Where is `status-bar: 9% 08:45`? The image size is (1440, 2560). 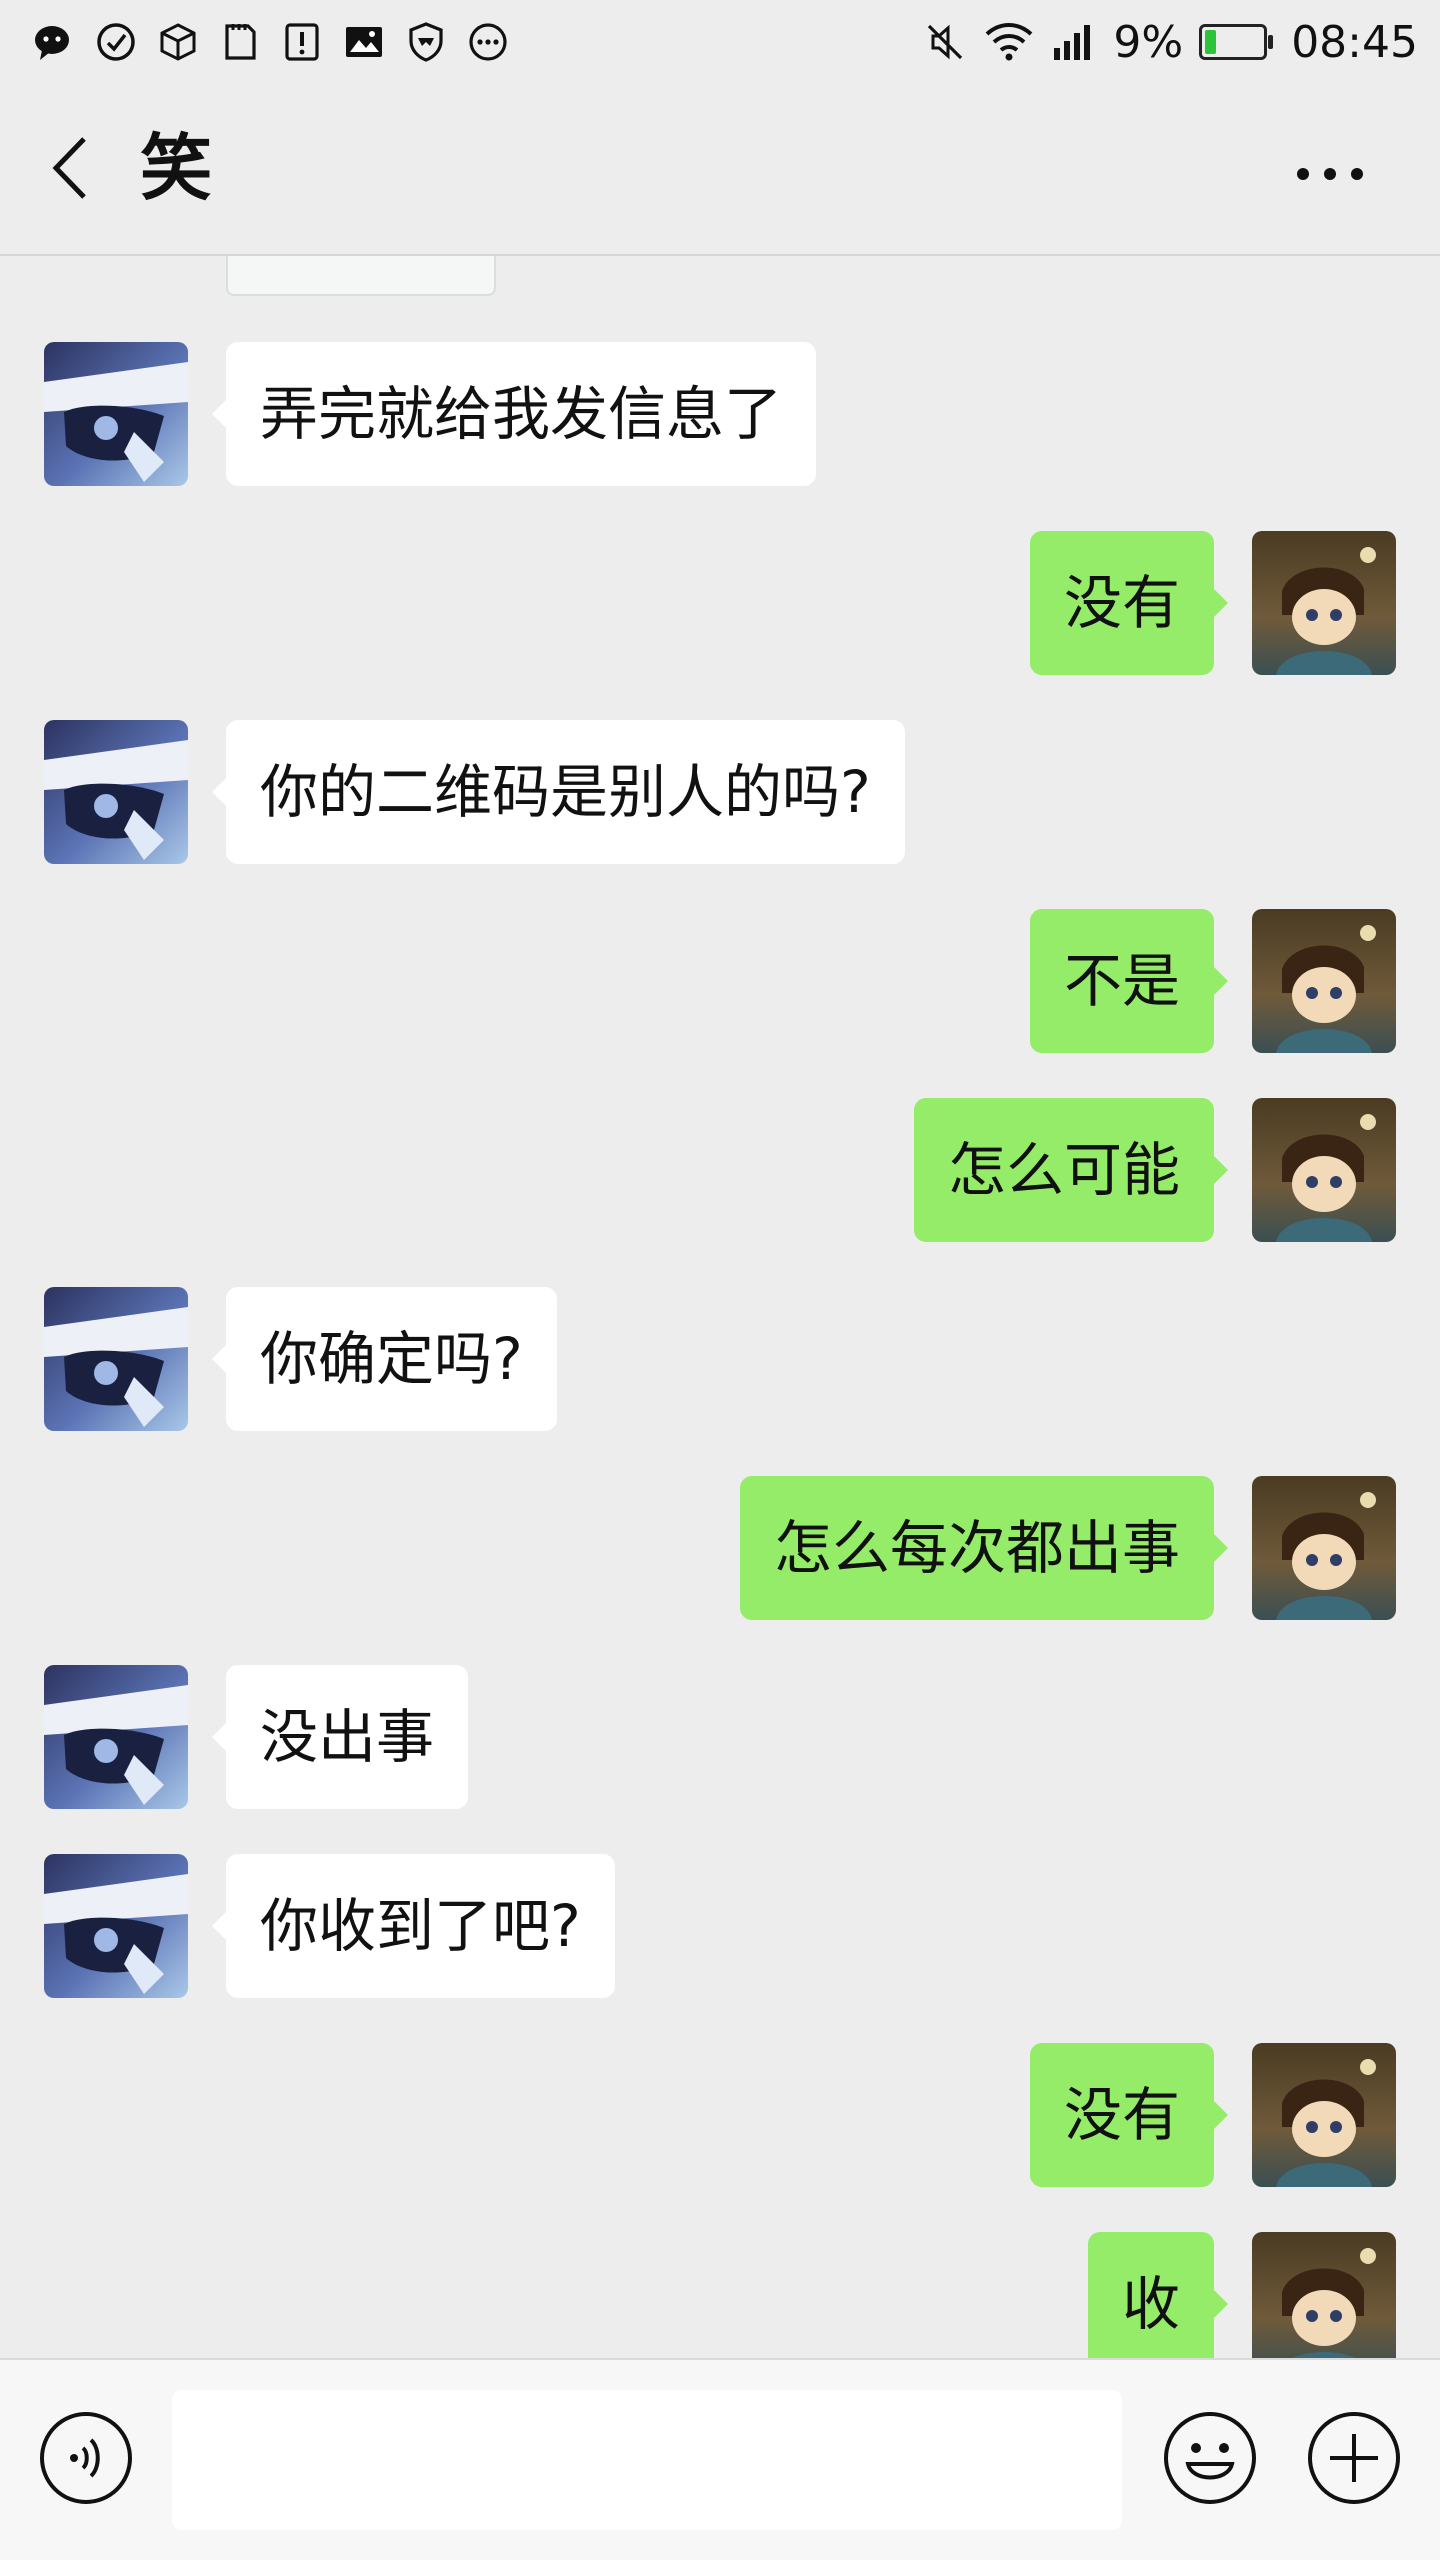 status-bar: 9% 08:45 is located at coordinates (720, 42).